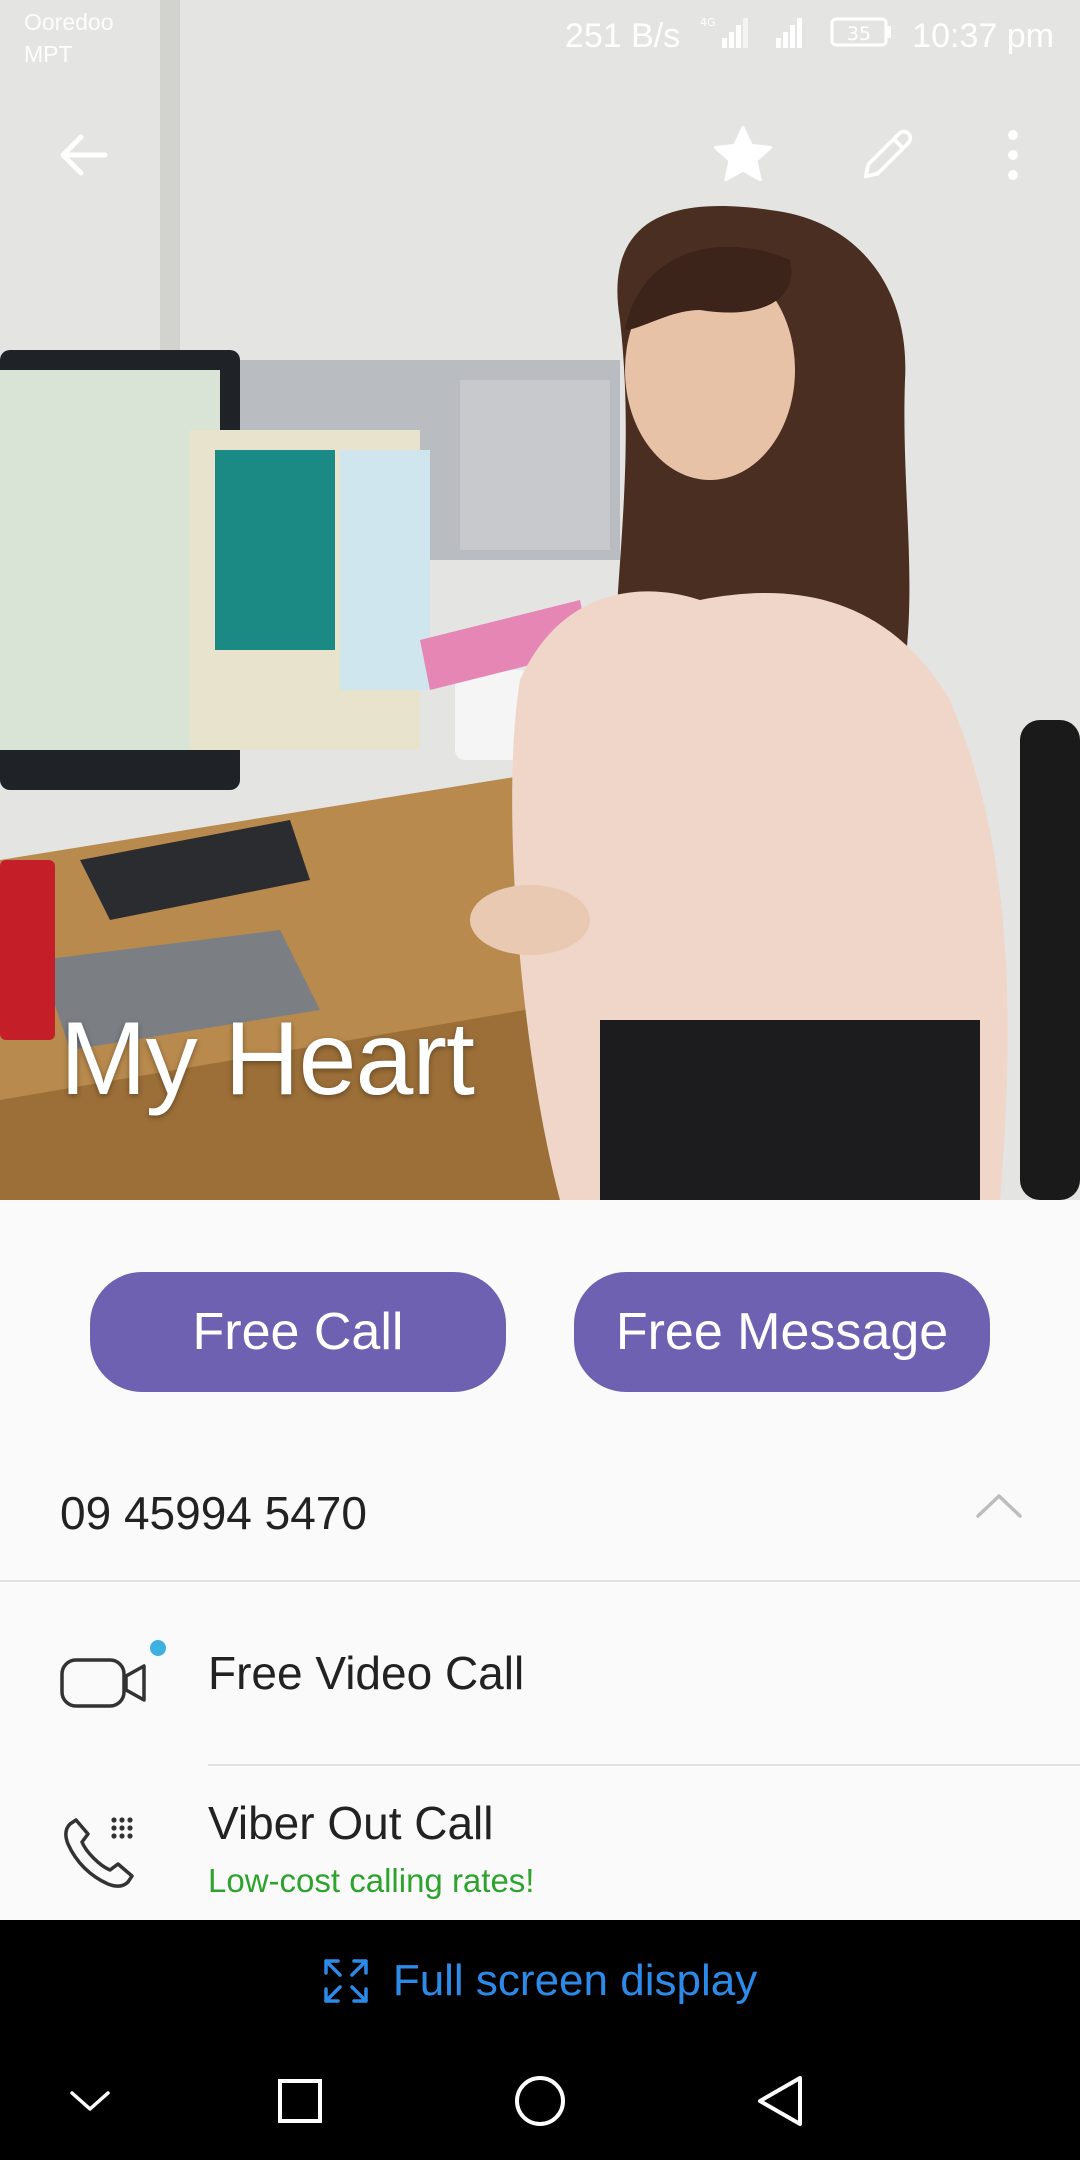  I want to click on network-speed: 251 B/s, so click(622, 36).